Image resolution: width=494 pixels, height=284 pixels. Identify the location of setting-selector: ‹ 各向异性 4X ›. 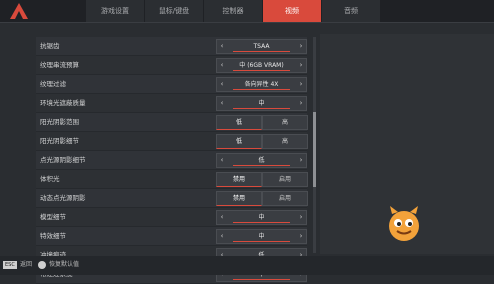
(261, 84).